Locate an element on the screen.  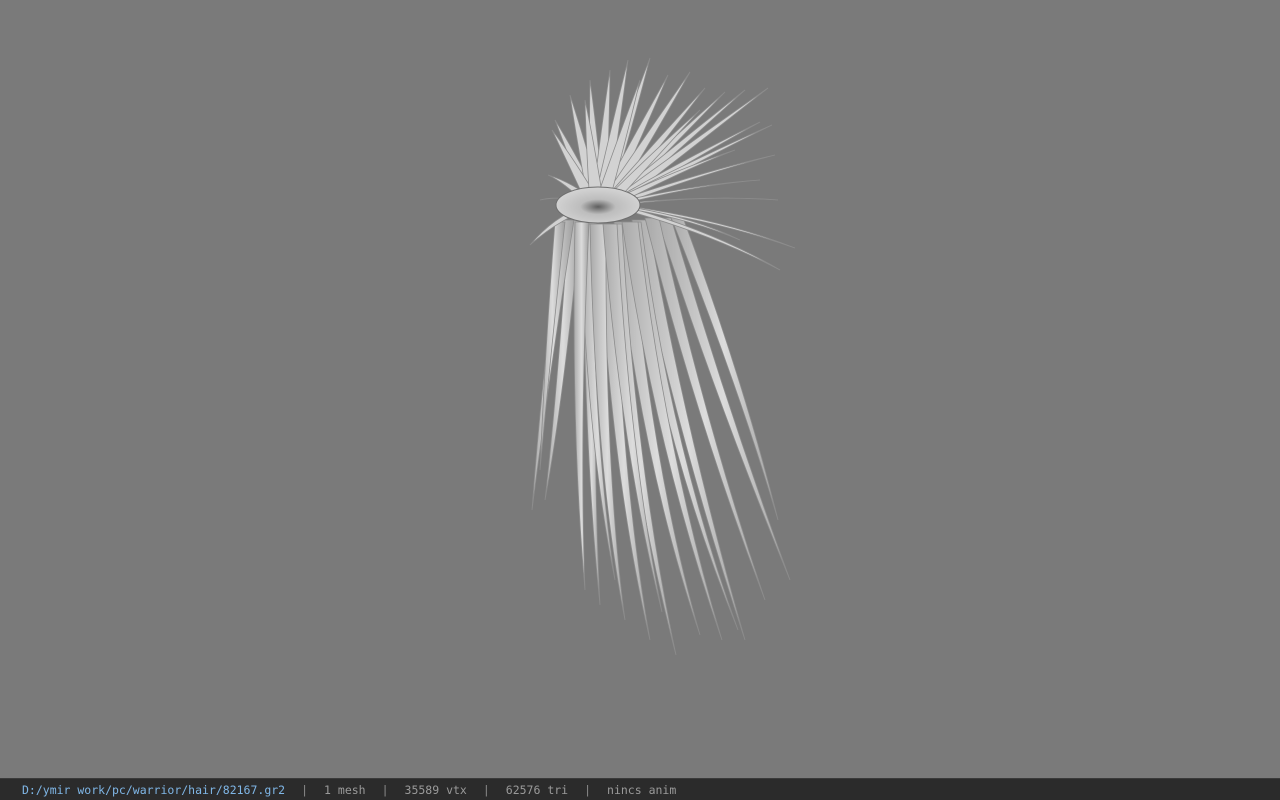
mesh-count: 1 mesh is located at coordinates (345, 789).